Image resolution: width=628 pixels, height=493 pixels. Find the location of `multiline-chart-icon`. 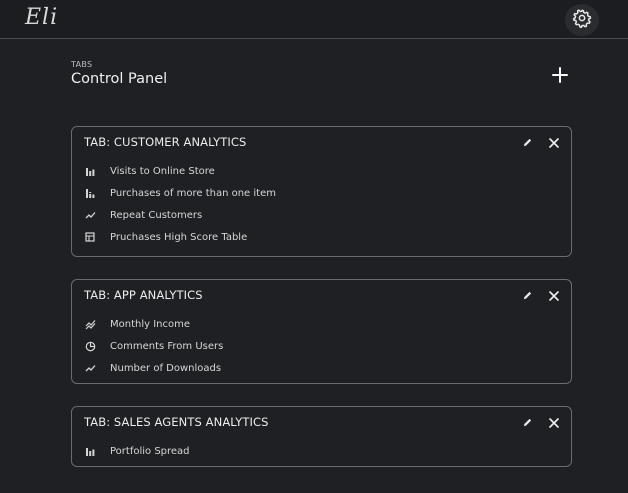

multiline-chart-icon is located at coordinates (90, 324).